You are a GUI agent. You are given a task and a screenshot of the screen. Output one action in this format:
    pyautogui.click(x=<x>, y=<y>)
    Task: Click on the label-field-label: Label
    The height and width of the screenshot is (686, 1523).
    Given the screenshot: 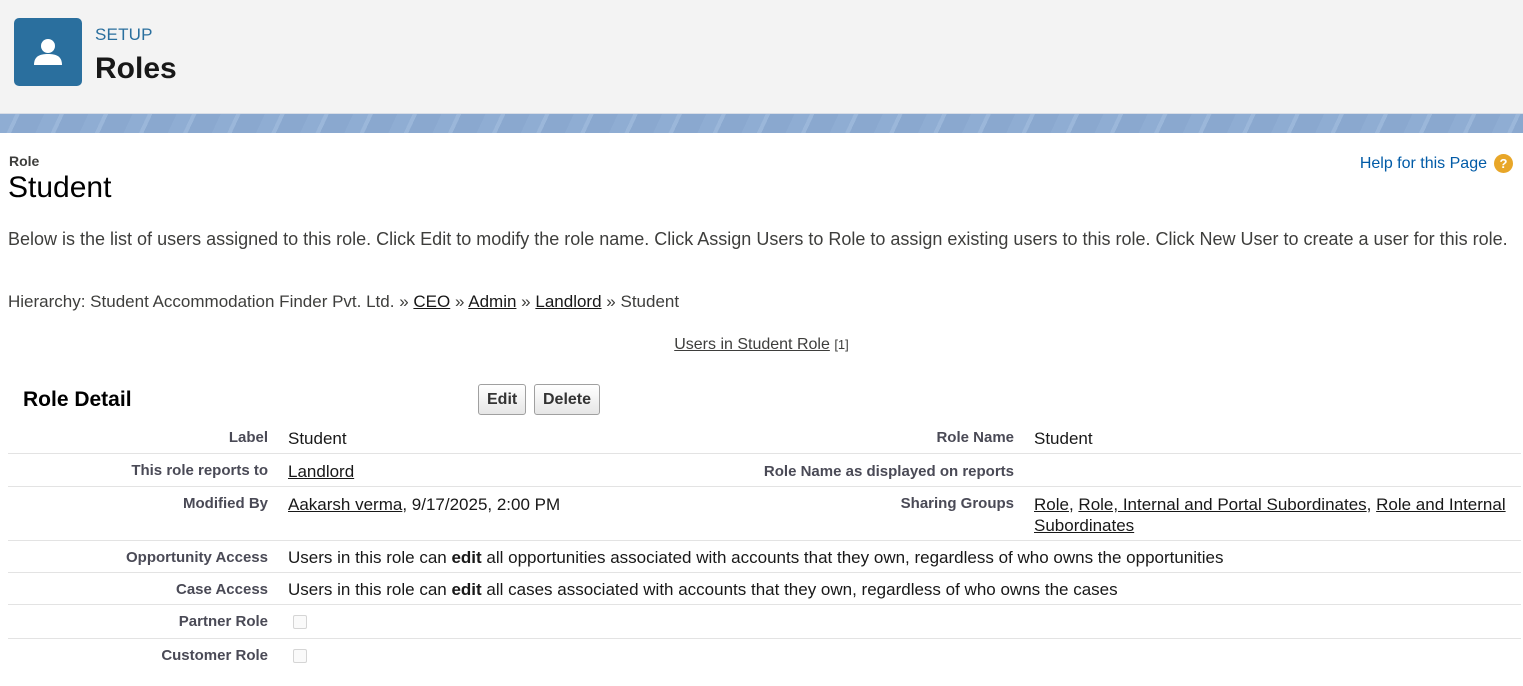 What is the action you would take?
    pyautogui.click(x=143, y=437)
    